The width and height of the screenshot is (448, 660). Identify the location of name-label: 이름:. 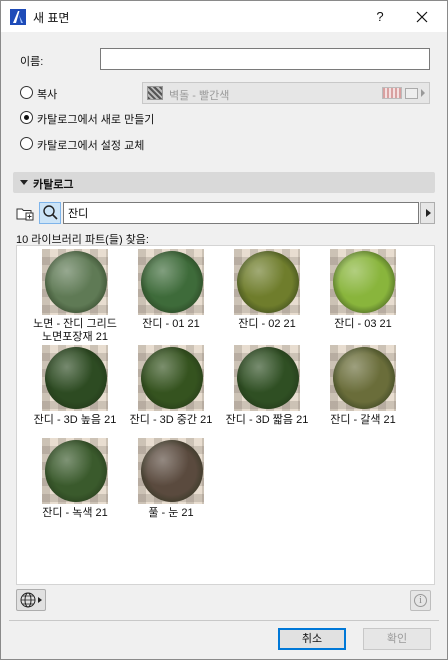
(32, 62).